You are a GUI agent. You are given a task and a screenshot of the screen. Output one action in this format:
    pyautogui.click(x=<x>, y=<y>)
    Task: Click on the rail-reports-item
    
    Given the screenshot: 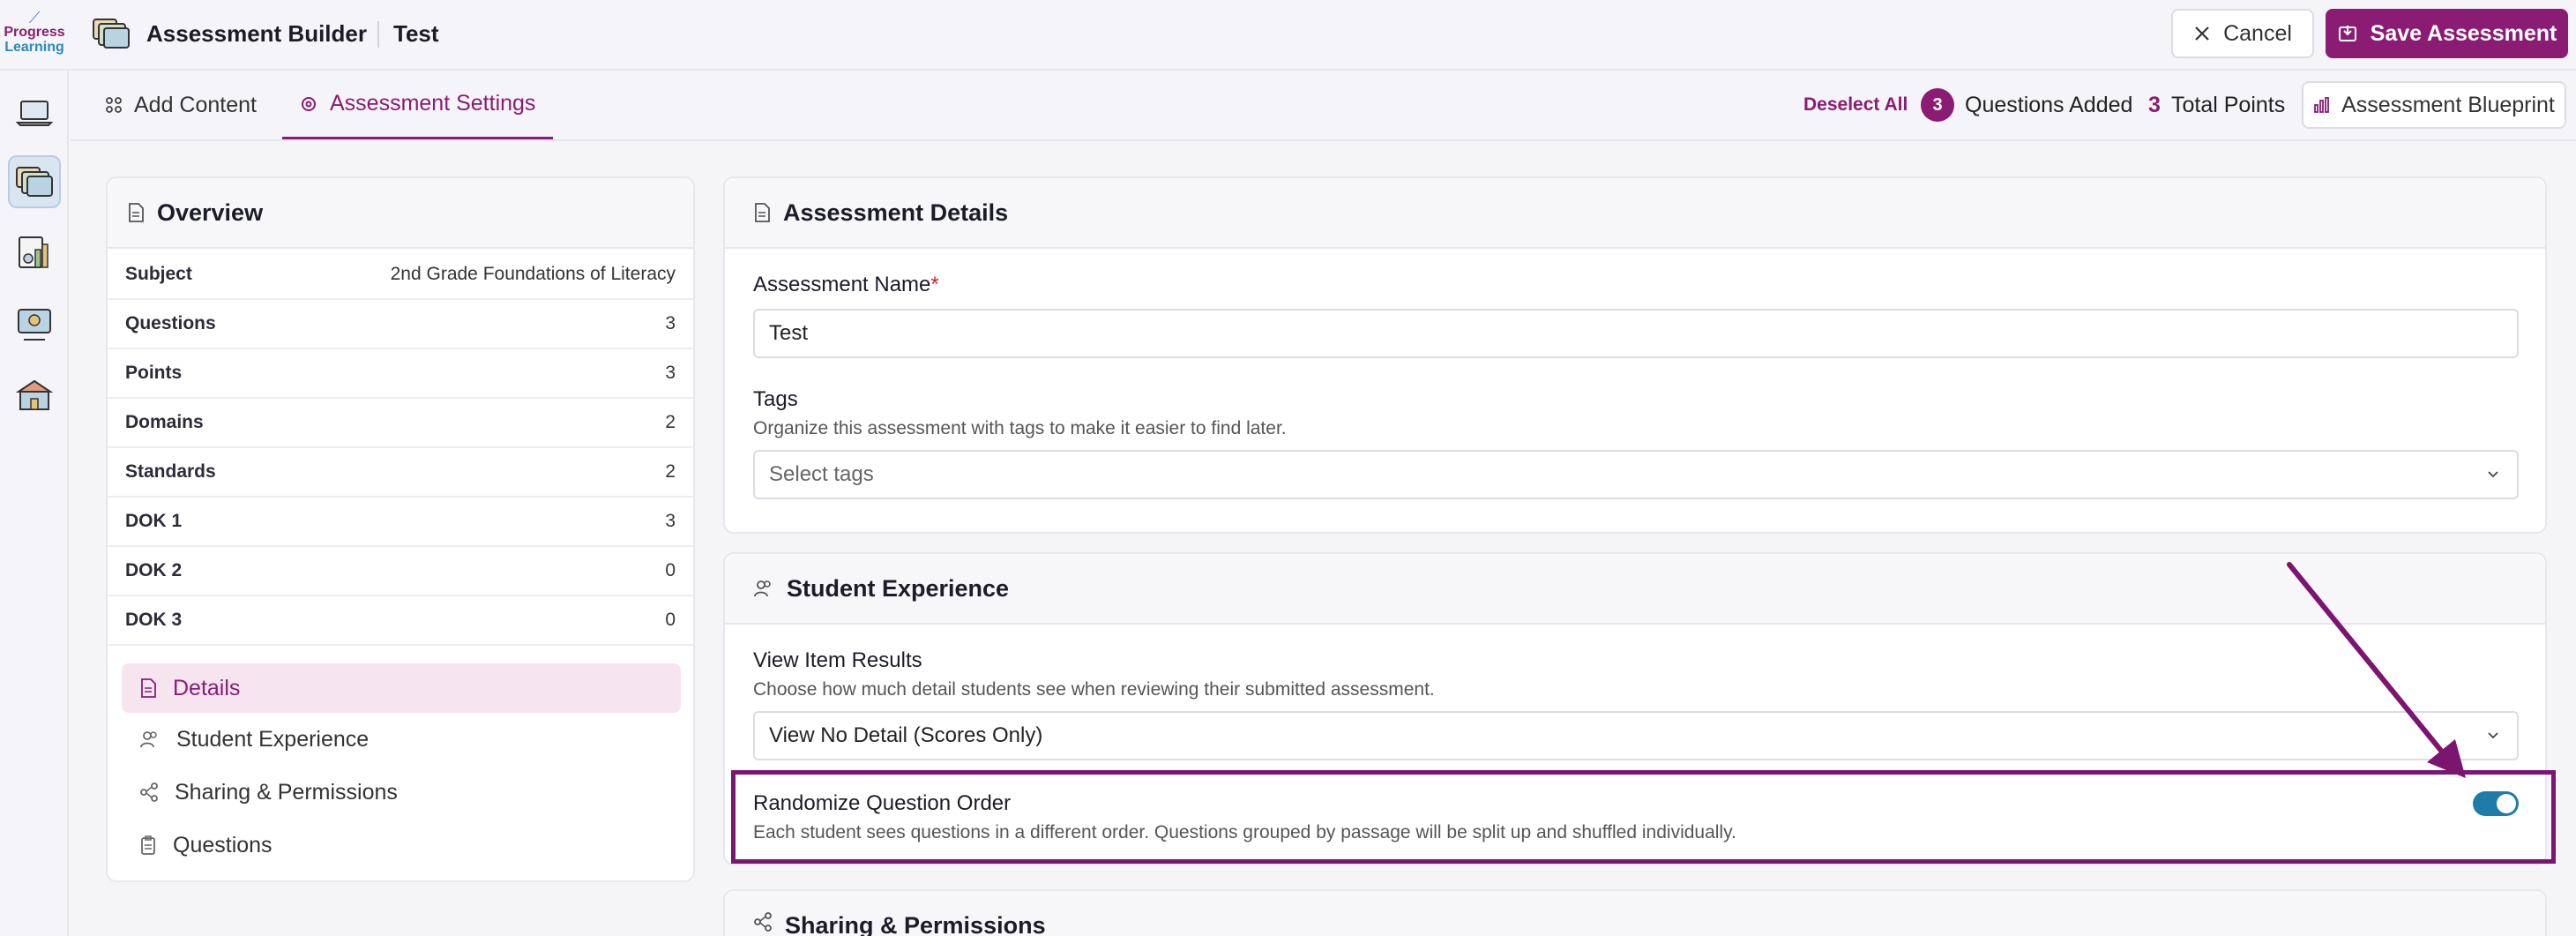 What is the action you would take?
    pyautogui.click(x=34, y=255)
    